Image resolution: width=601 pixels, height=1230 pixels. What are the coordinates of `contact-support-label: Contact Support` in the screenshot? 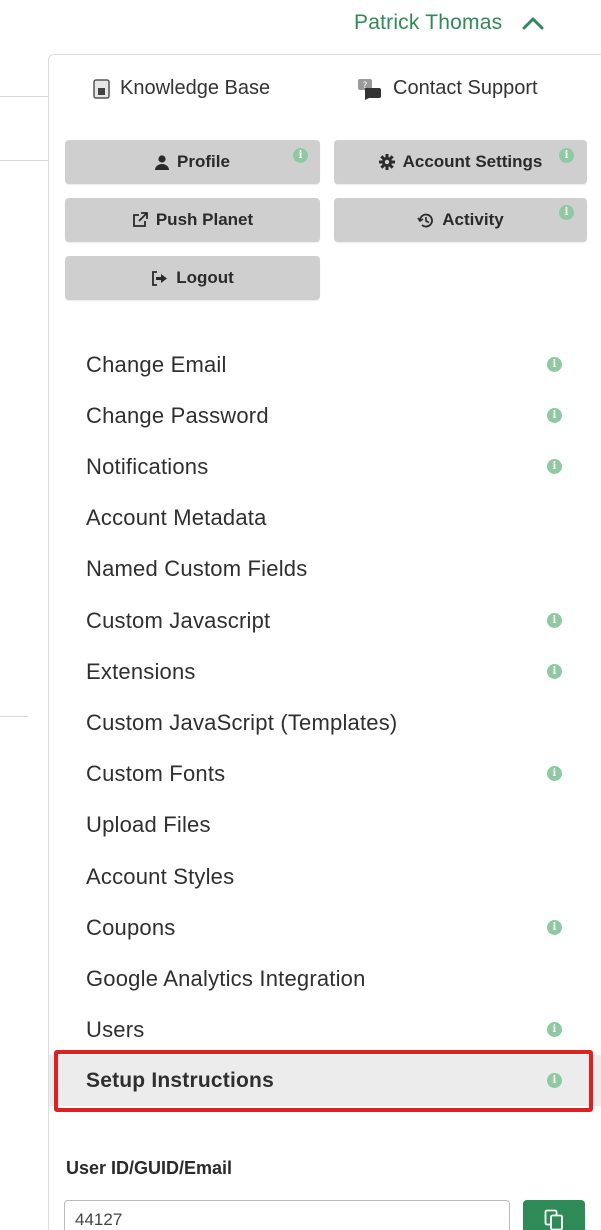 It's located at (465, 88).